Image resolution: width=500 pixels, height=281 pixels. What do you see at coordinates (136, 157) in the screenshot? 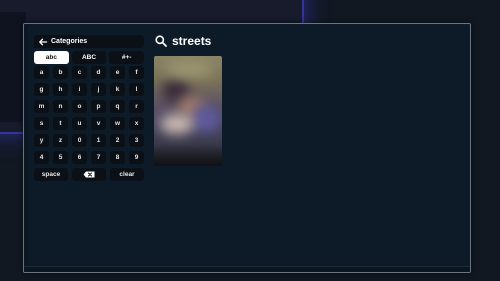
I see `key-9: 9` at bounding box center [136, 157].